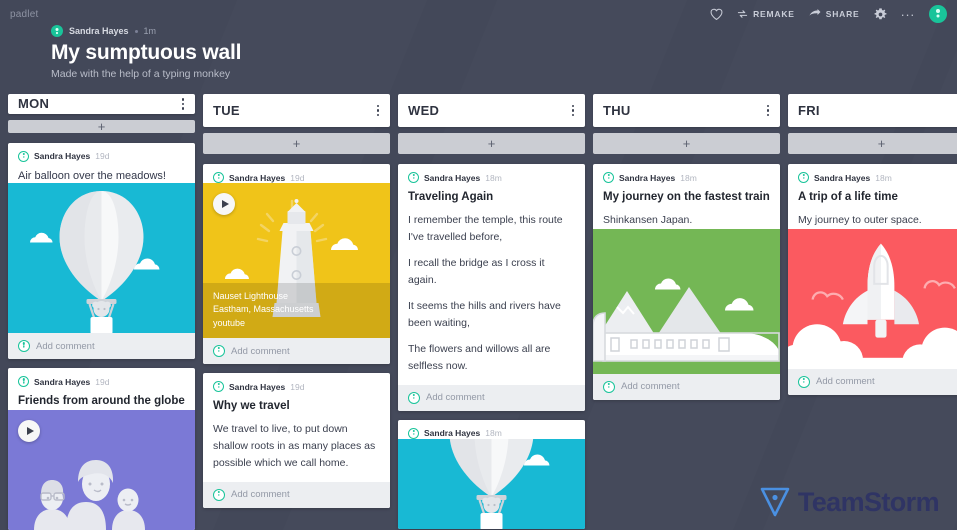 The image size is (957, 530). What do you see at coordinates (296, 110) in the screenshot?
I see `column-header: TUE` at bounding box center [296, 110].